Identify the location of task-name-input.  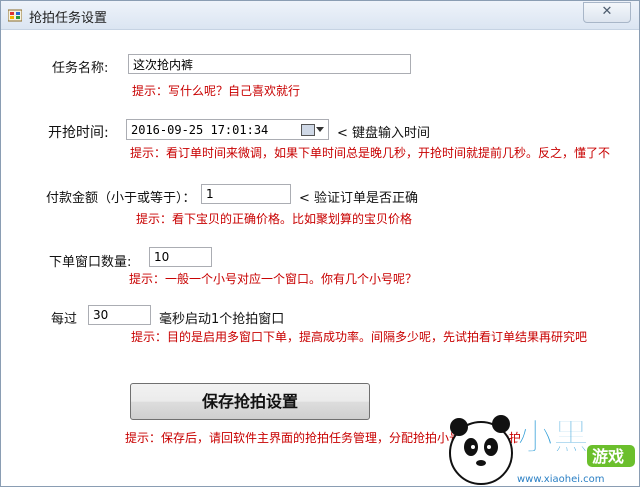
(269, 64).